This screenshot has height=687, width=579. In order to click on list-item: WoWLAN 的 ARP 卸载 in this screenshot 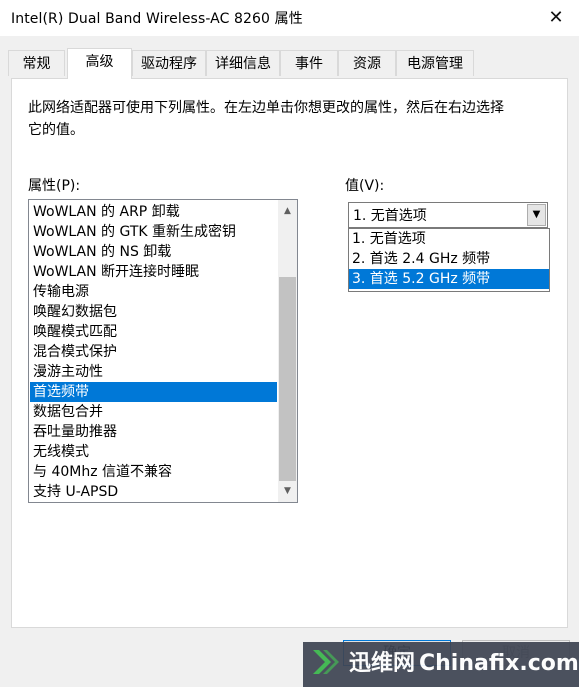, I will do `click(153, 212)`.